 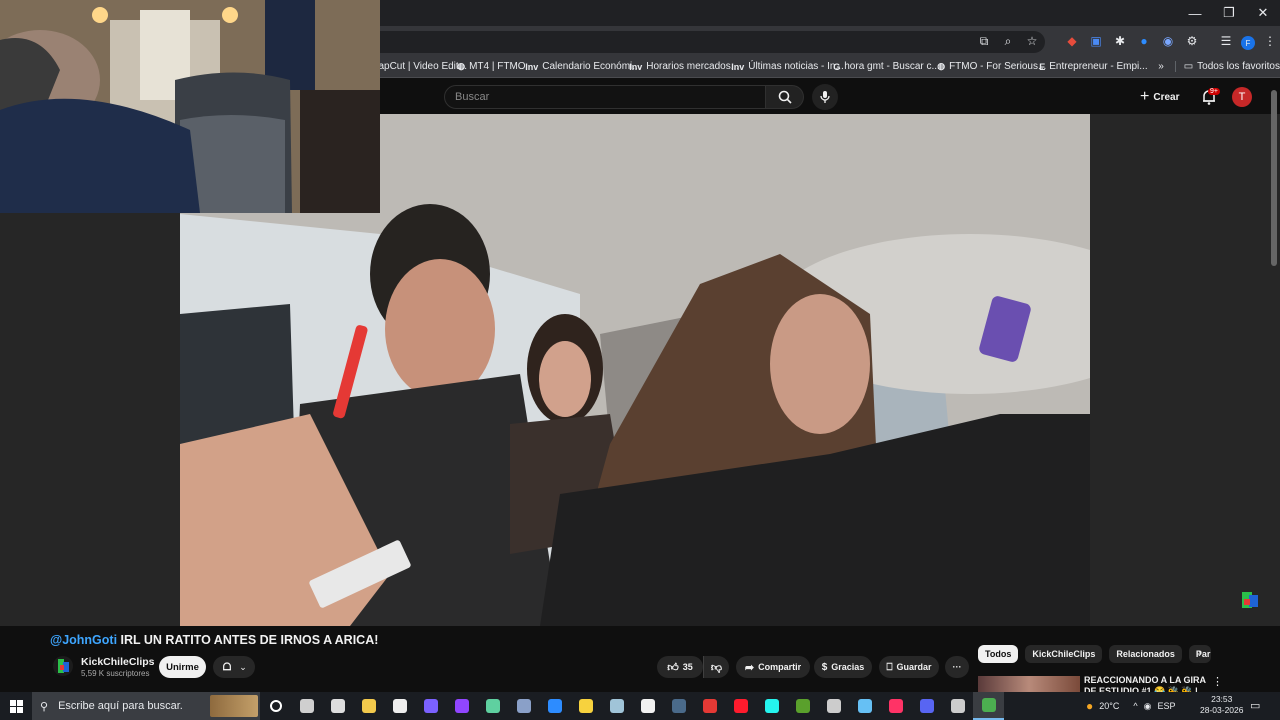 I want to click on app-arrow-icon, so click(x=337, y=706).